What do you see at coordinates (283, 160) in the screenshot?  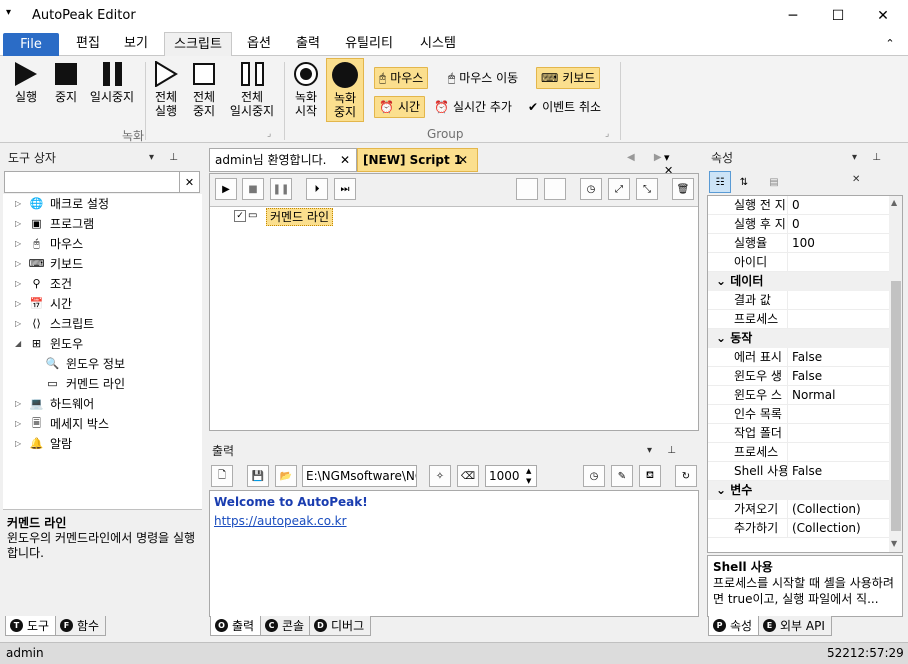 I see `editor-tab-welcome: admin님 환영합니다. ✕` at bounding box center [283, 160].